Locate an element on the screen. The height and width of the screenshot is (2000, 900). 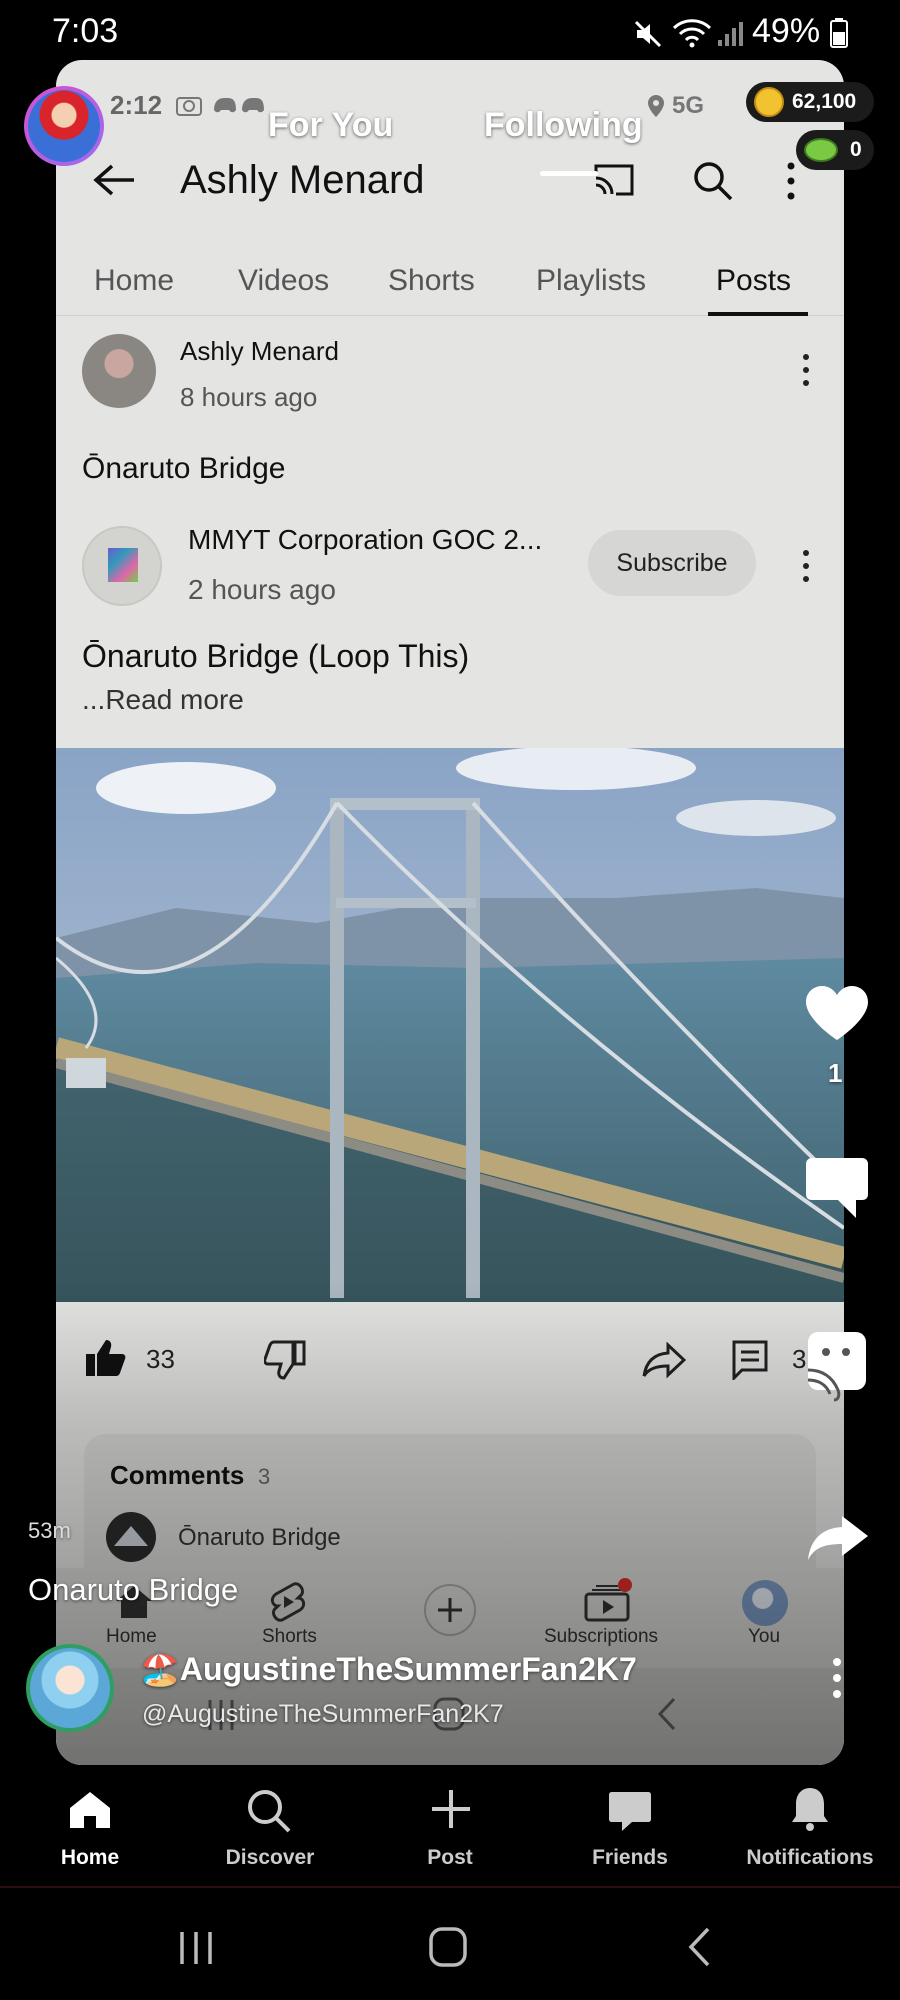
gem-count: 0 is located at coordinates (856, 149).